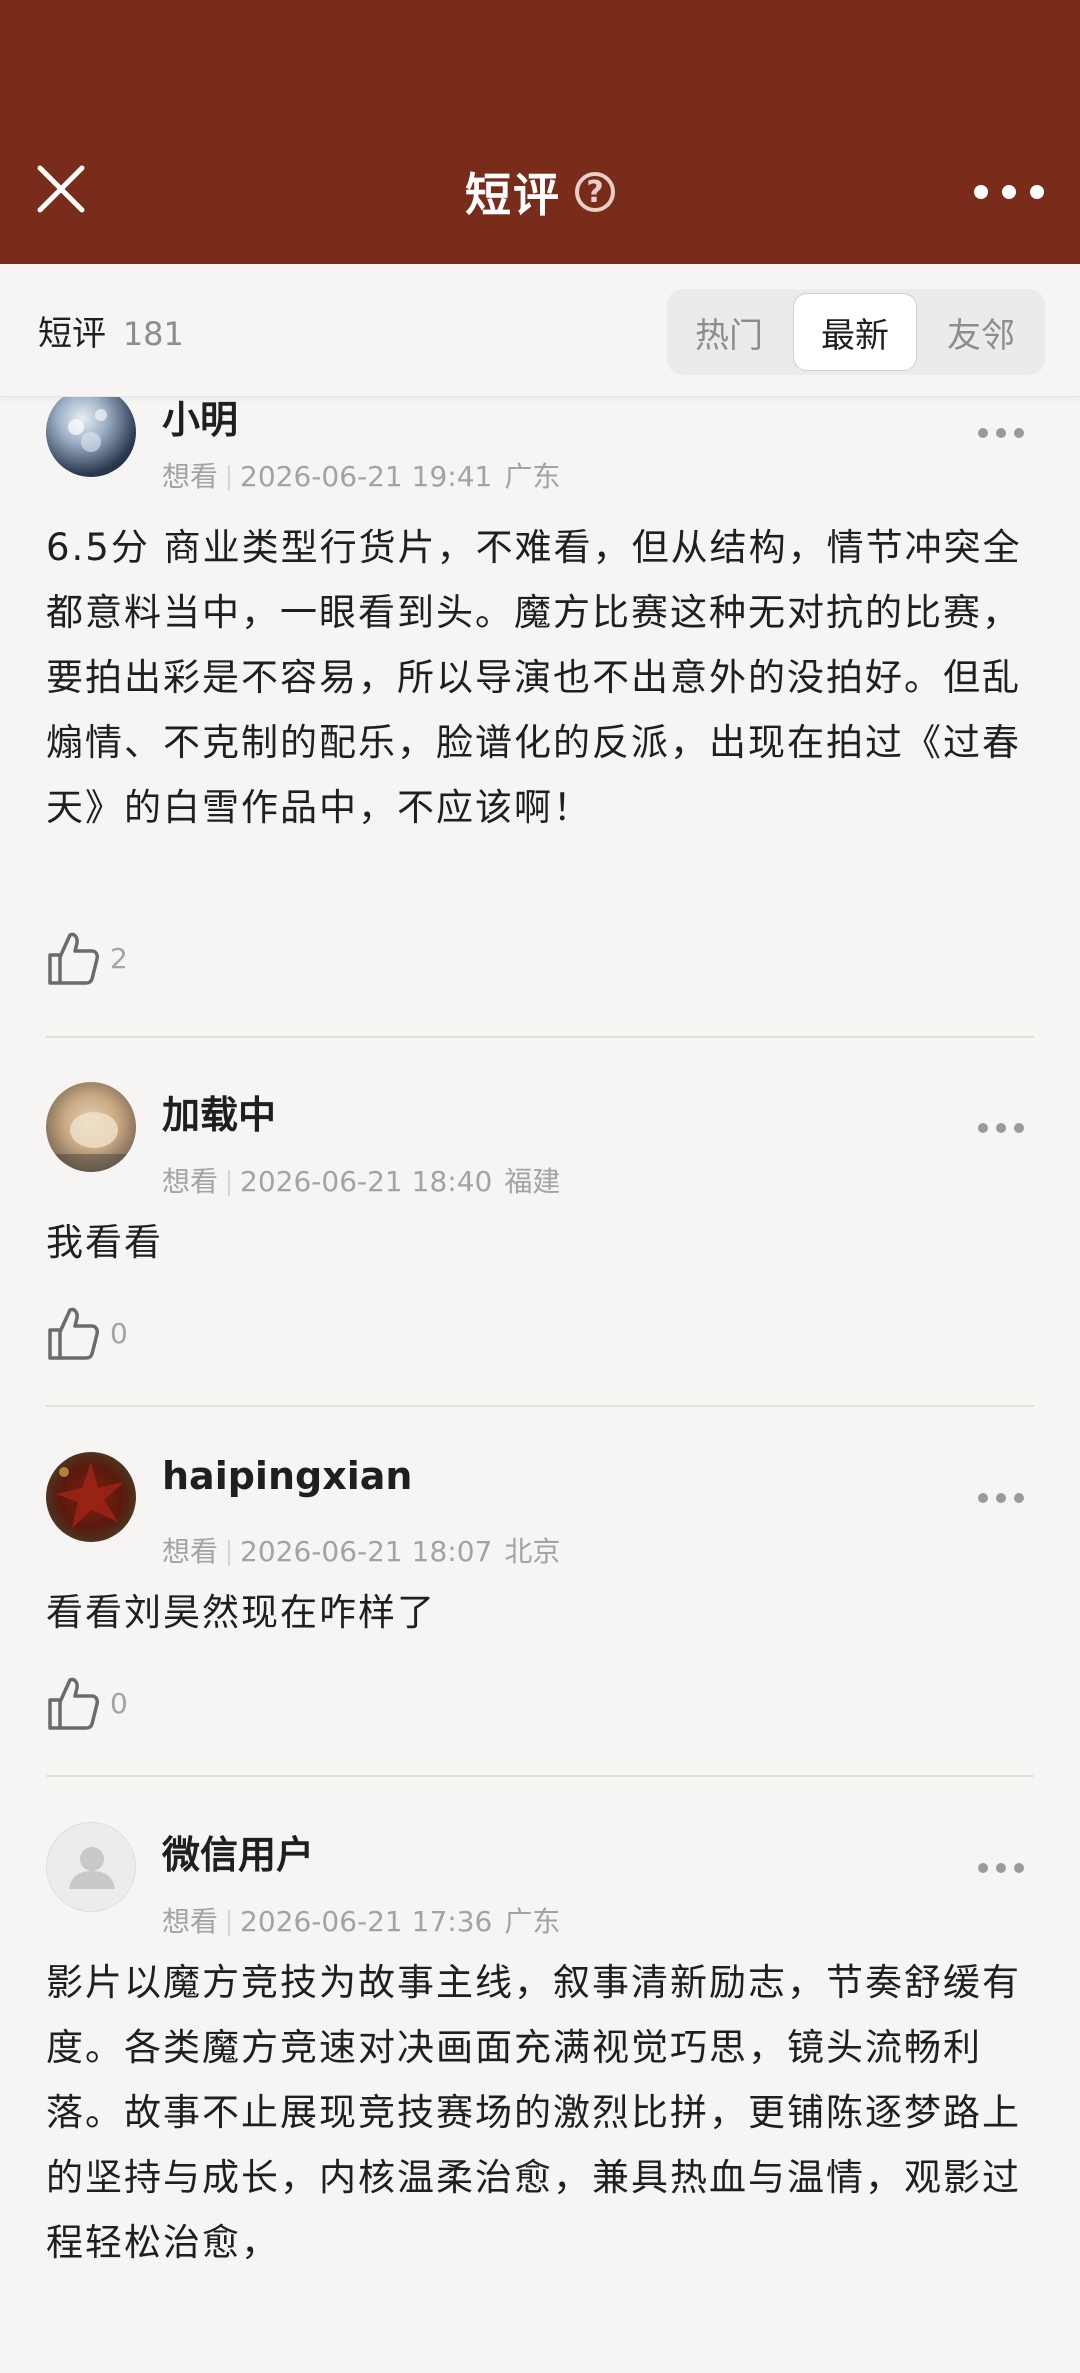 The height and width of the screenshot is (2373, 1080). I want to click on review-count-label: 短评, so click(72, 334).